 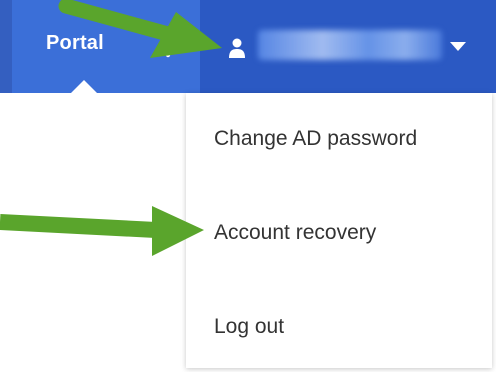 What do you see at coordinates (237, 48) in the screenshot?
I see `user-icon` at bounding box center [237, 48].